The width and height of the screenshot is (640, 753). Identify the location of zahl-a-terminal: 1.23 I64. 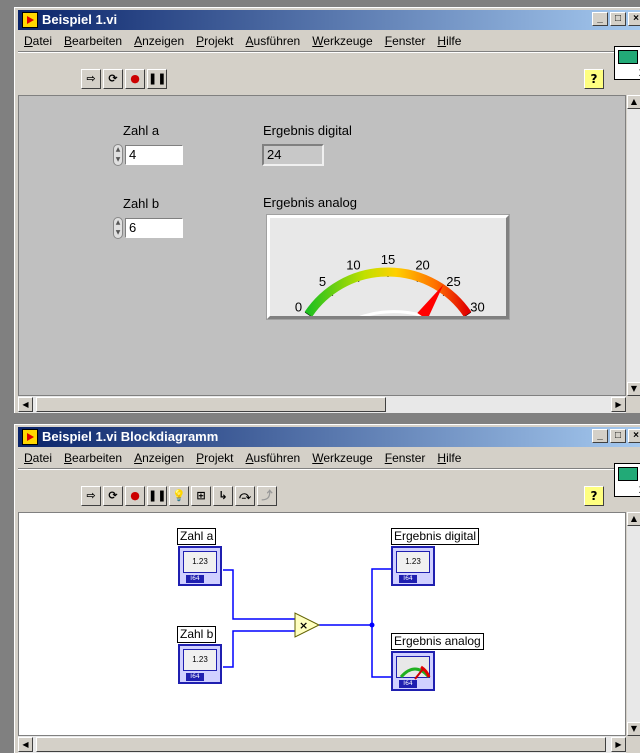
(200, 566).